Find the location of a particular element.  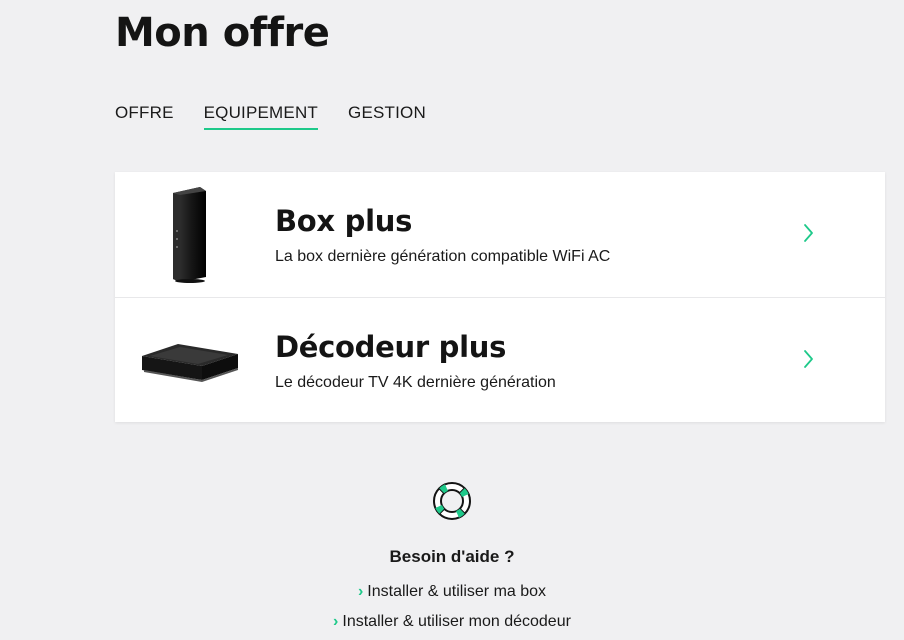

help-link-label: Installer & utiliser mon décodeur is located at coordinates (456, 621).